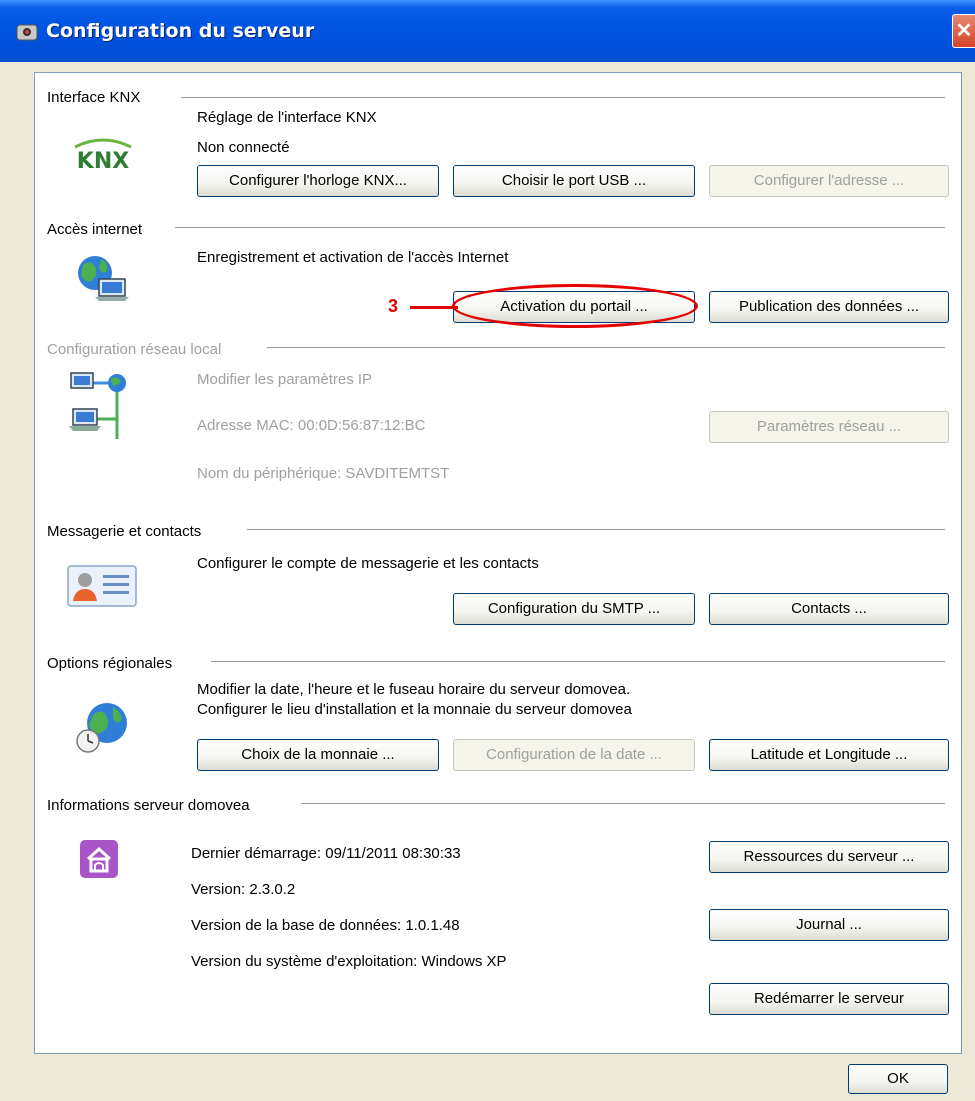  Describe the element at coordinates (285, 379) in the screenshot. I see `network-description: Modifier les paramètres IP` at that location.